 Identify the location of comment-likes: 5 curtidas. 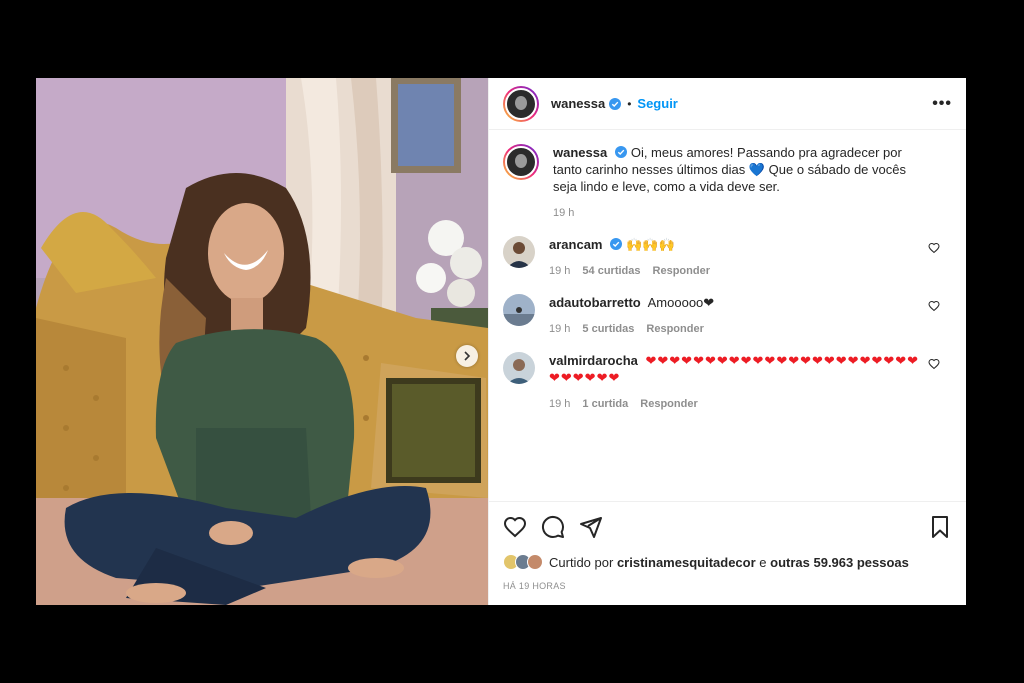
(608, 329).